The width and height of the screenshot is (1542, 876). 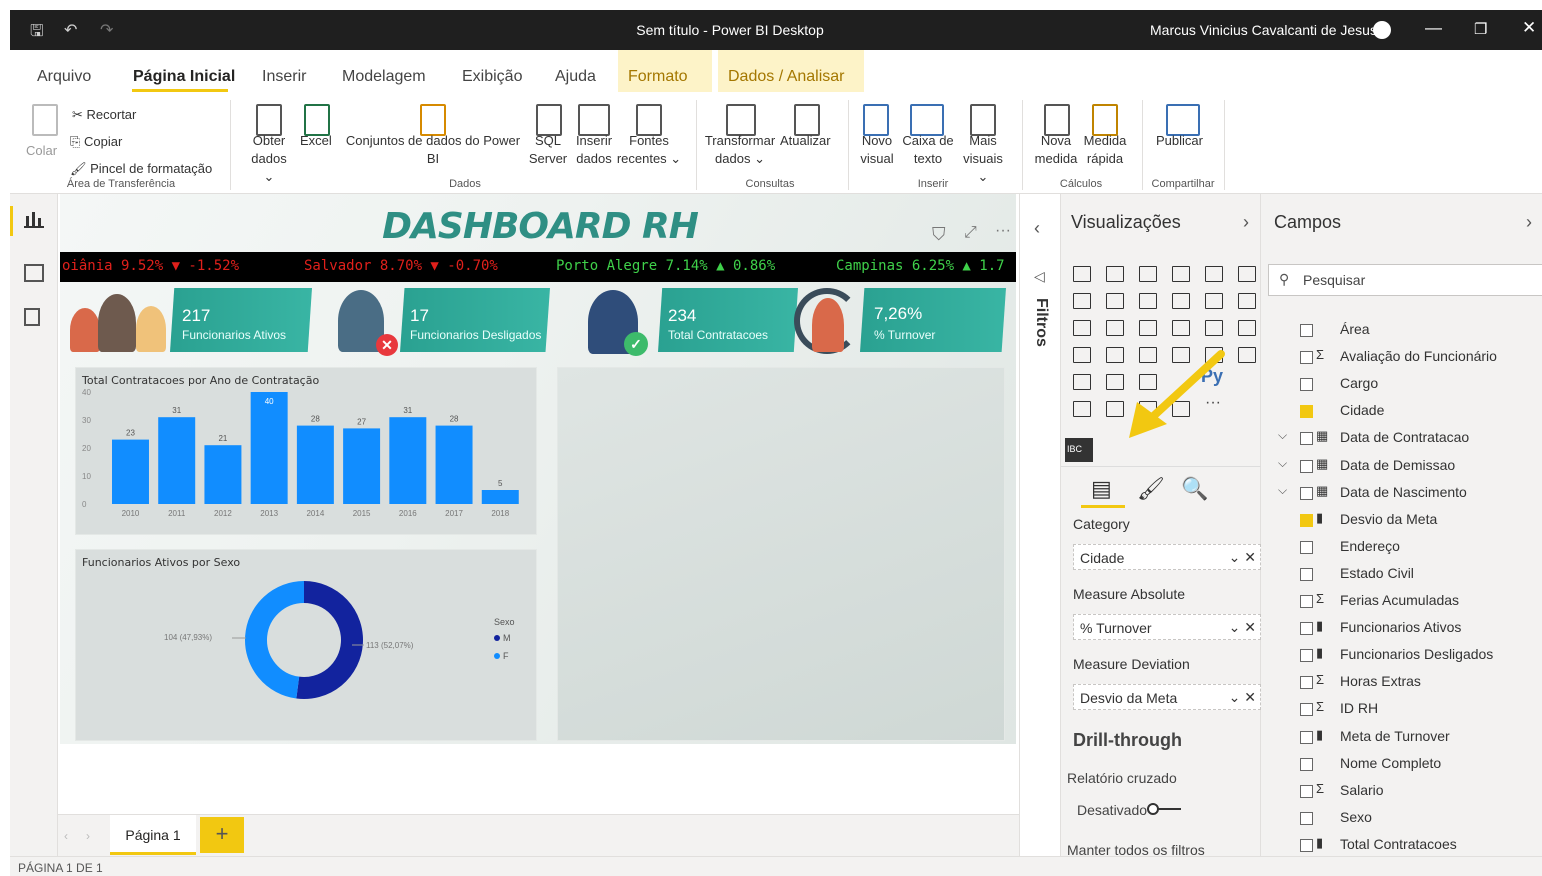 What do you see at coordinates (1402, 685) in the screenshot?
I see `field-item: Σ Horas Extras` at bounding box center [1402, 685].